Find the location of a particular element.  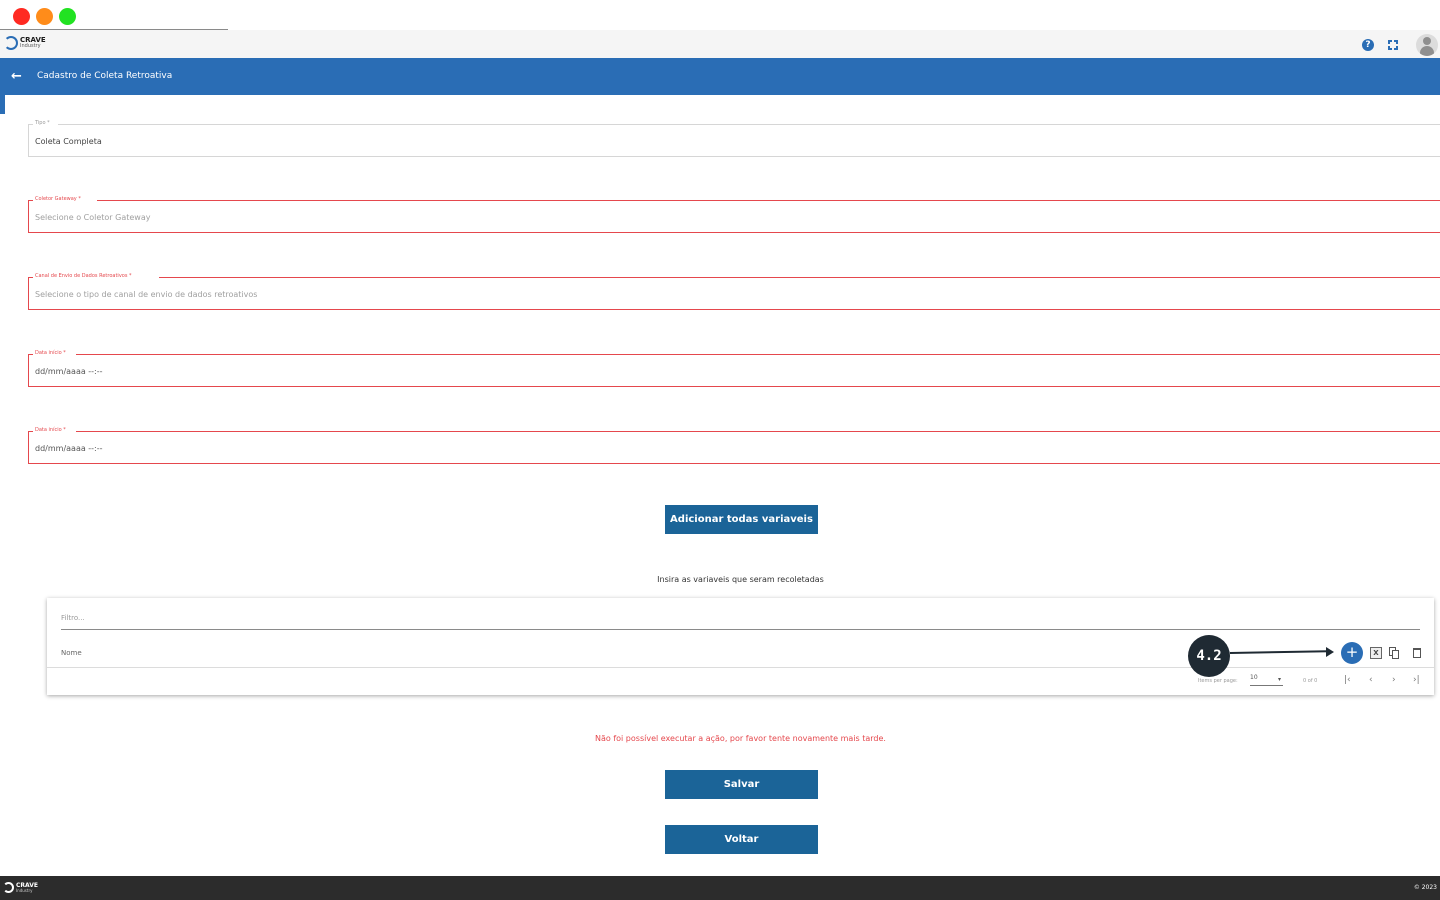

items-per-page-select: 10 ▾ is located at coordinates (1266, 680).